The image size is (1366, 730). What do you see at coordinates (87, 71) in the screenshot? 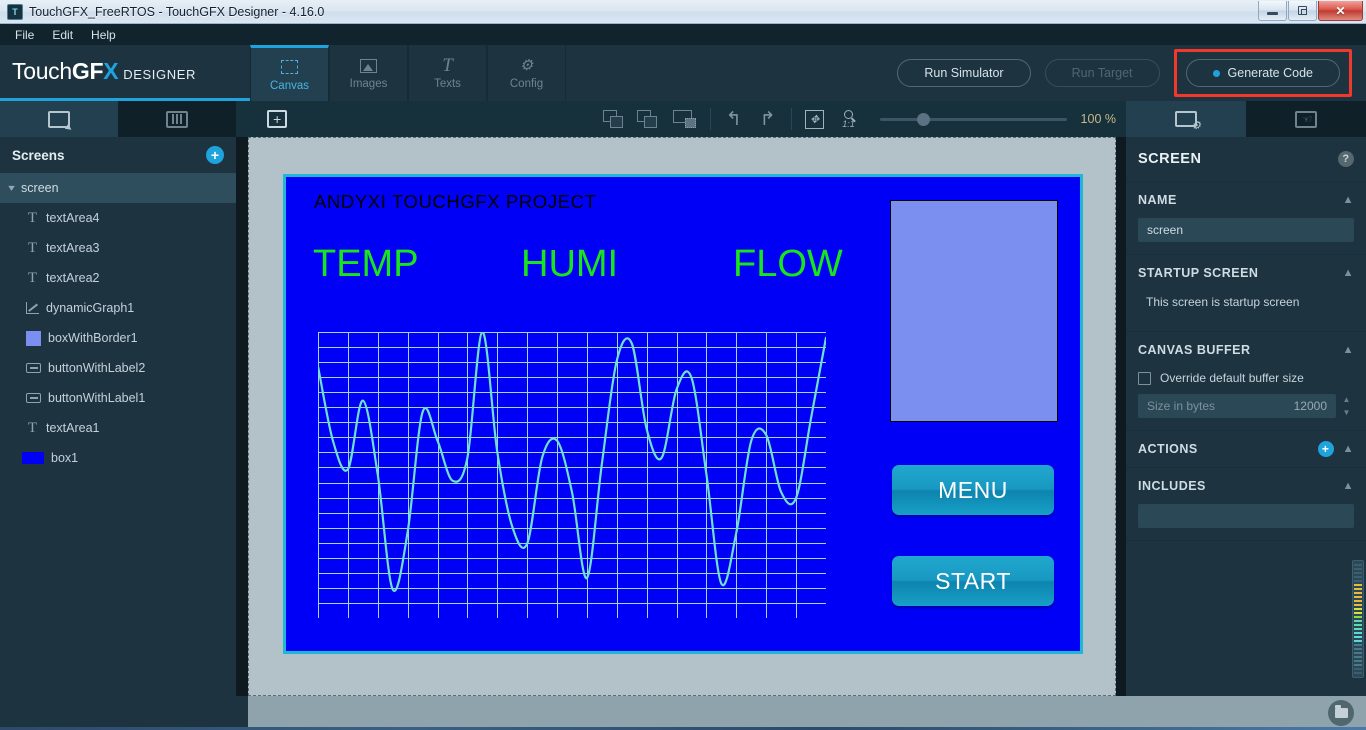
I see `logo-part-2: GF` at bounding box center [87, 71].